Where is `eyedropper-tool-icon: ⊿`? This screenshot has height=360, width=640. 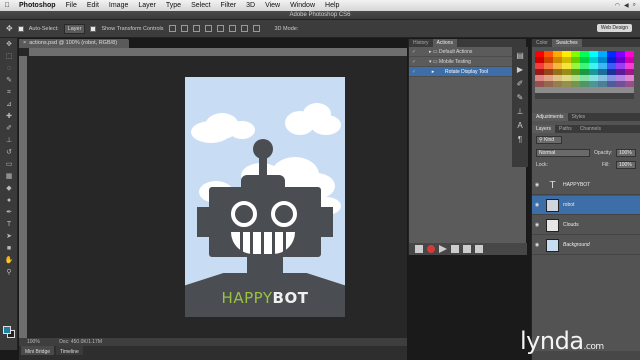
eyedropper-tool-icon: ⊿ is located at coordinates (9, 104).